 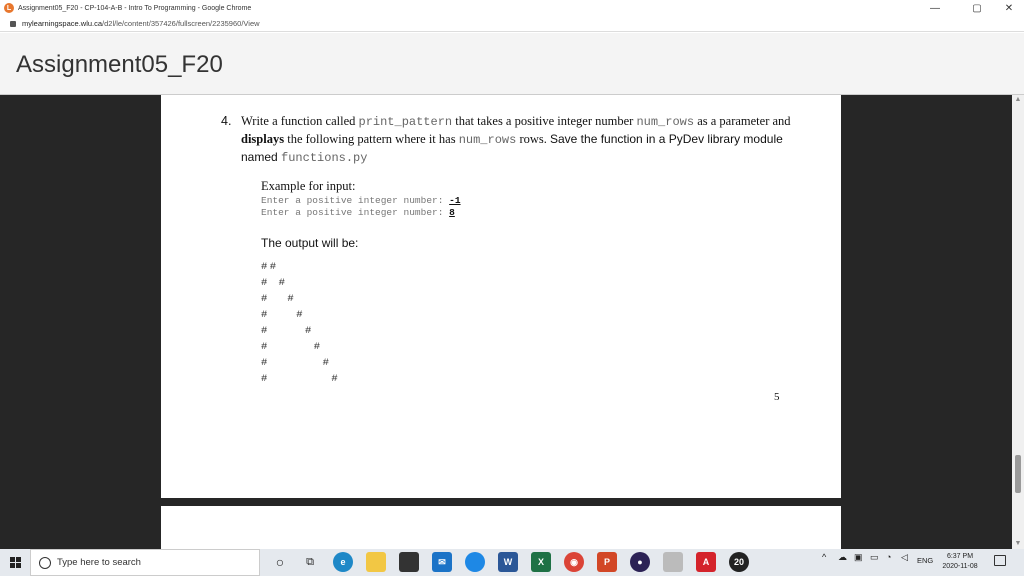 What do you see at coordinates (1009, 8) in the screenshot?
I see `close-button: ✕` at bounding box center [1009, 8].